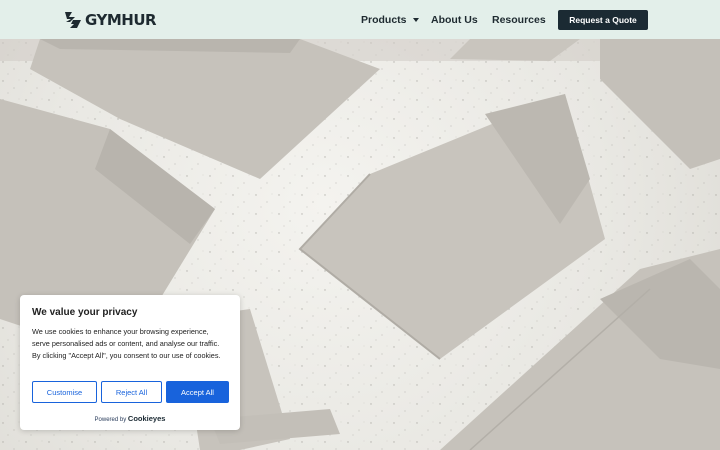  I want to click on reject-all-button: Reject All, so click(131, 392).